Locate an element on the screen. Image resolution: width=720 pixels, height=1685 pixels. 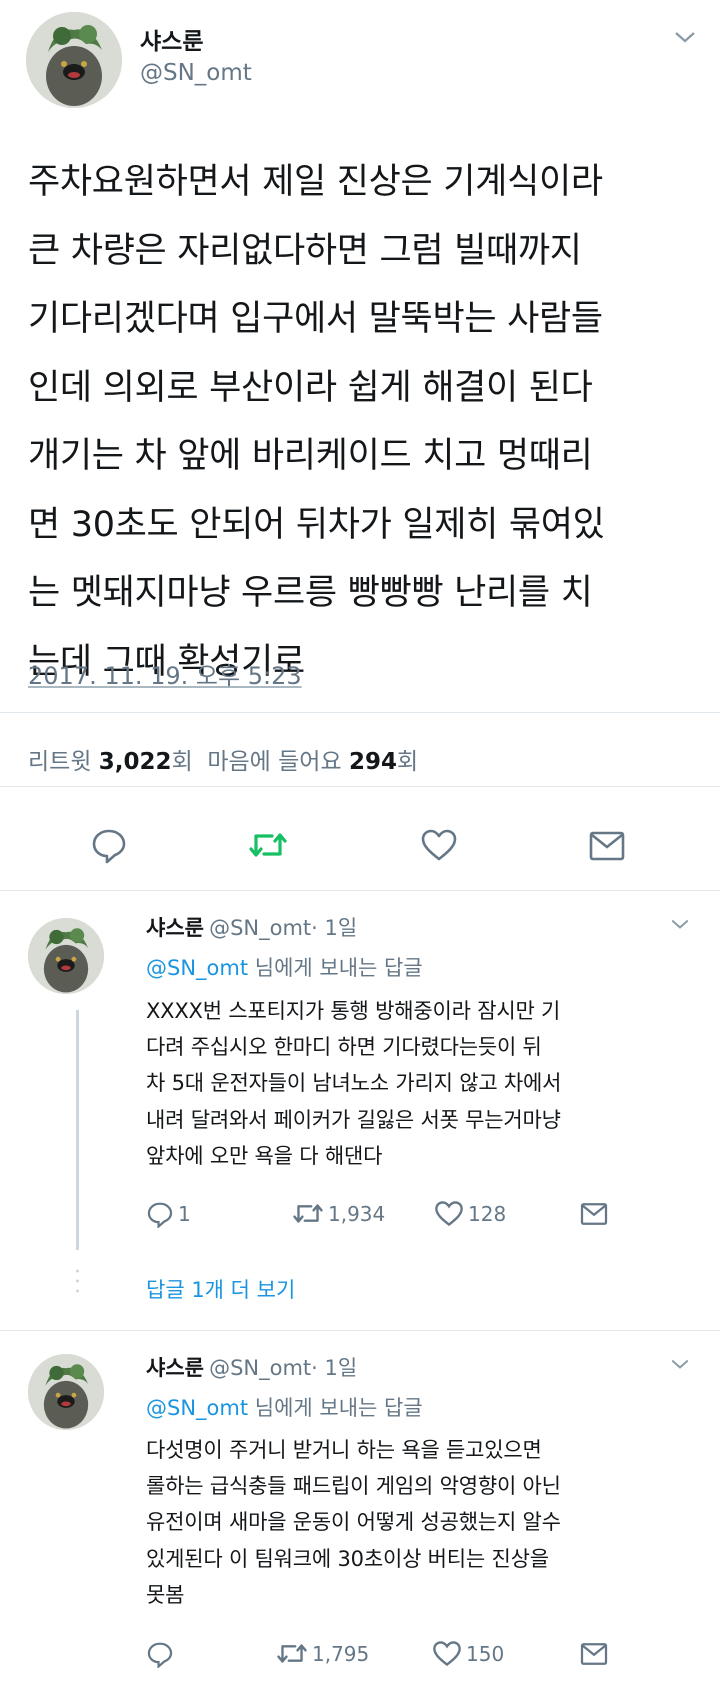
like-count: 150 is located at coordinates (485, 1653).